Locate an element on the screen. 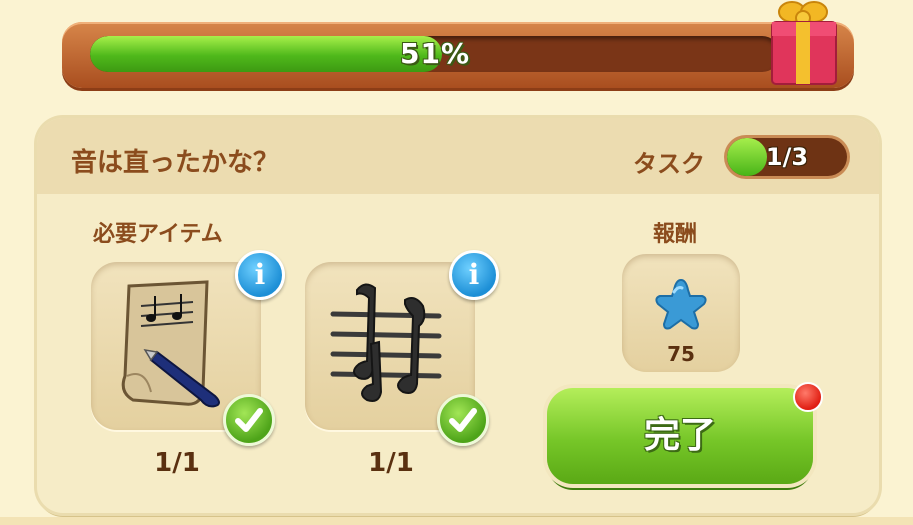 Image resolution: width=913 pixels, height=525 pixels. reward-card: 75 is located at coordinates (681, 313).